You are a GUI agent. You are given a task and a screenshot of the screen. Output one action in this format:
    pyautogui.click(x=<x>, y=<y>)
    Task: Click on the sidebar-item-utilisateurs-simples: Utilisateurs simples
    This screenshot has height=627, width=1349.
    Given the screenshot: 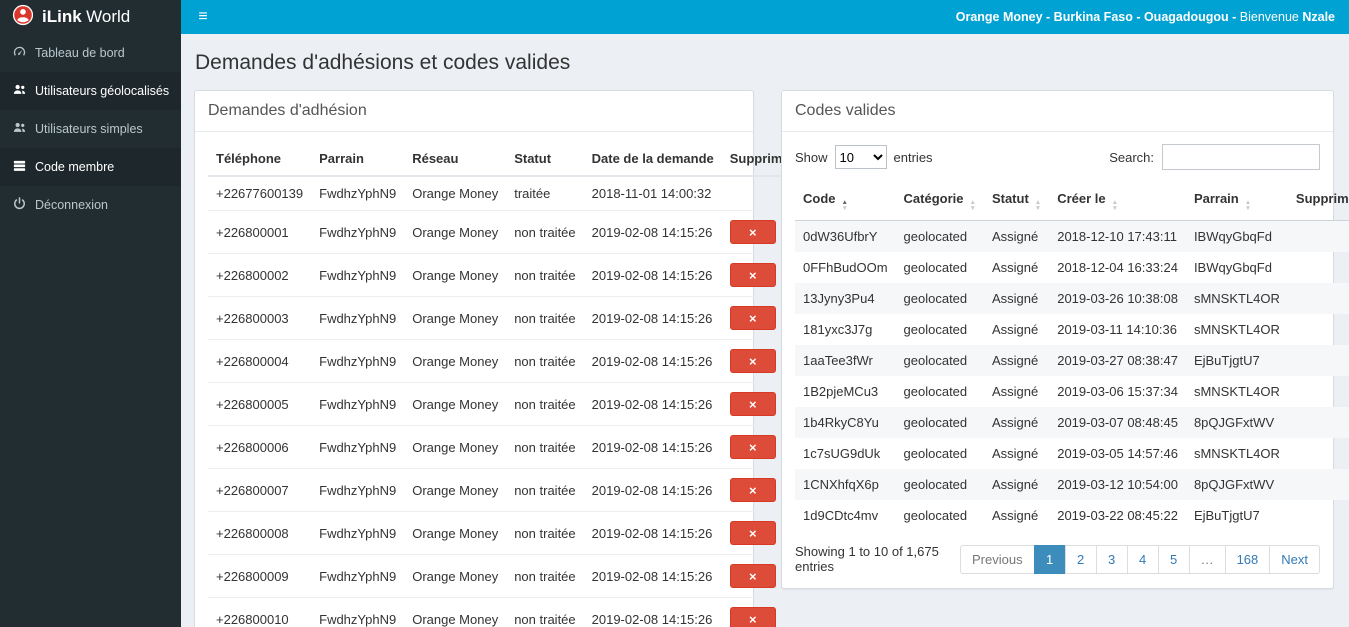 What is the action you would take?
    pyautogui.click(x=90, y=129)
    